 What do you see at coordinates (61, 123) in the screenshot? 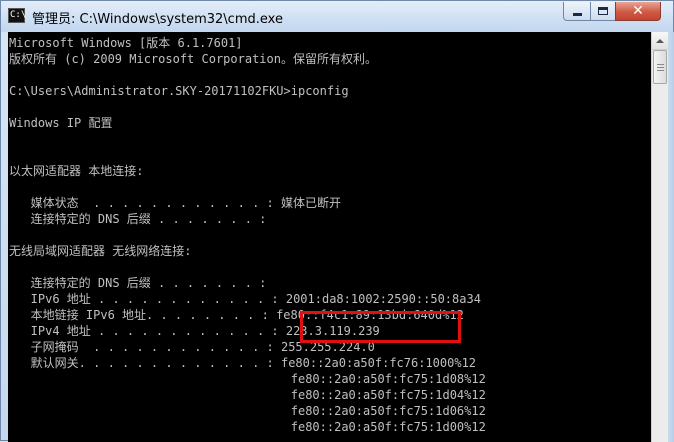
I see `console-line: Windows IP 配置` at bounding box center [61, 123].